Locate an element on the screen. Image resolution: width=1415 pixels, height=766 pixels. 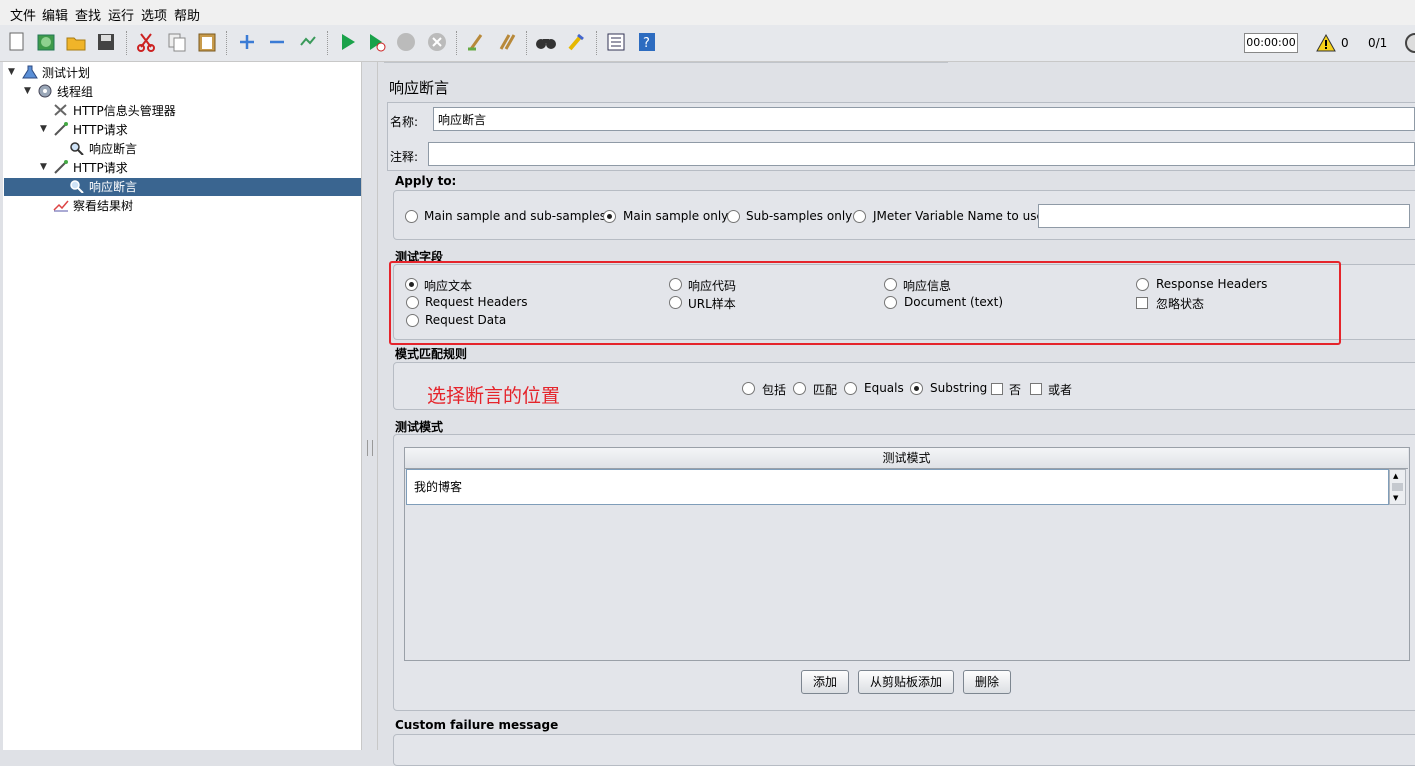
rule-or-label: 或者 is located at coordinates (1060, 389).